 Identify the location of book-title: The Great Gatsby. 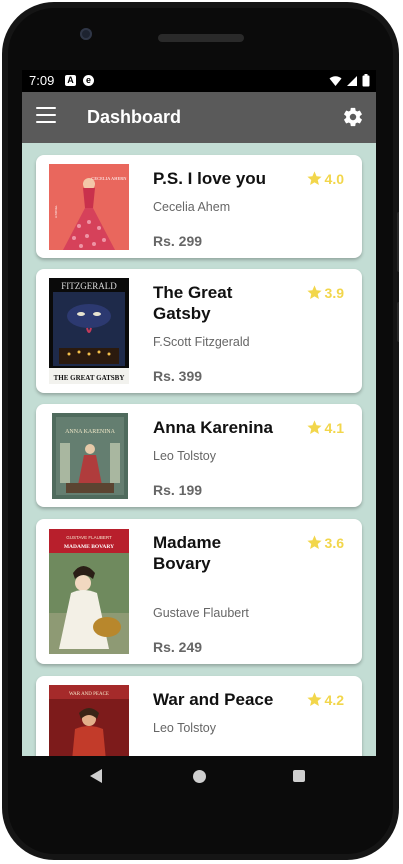
(193, 303).